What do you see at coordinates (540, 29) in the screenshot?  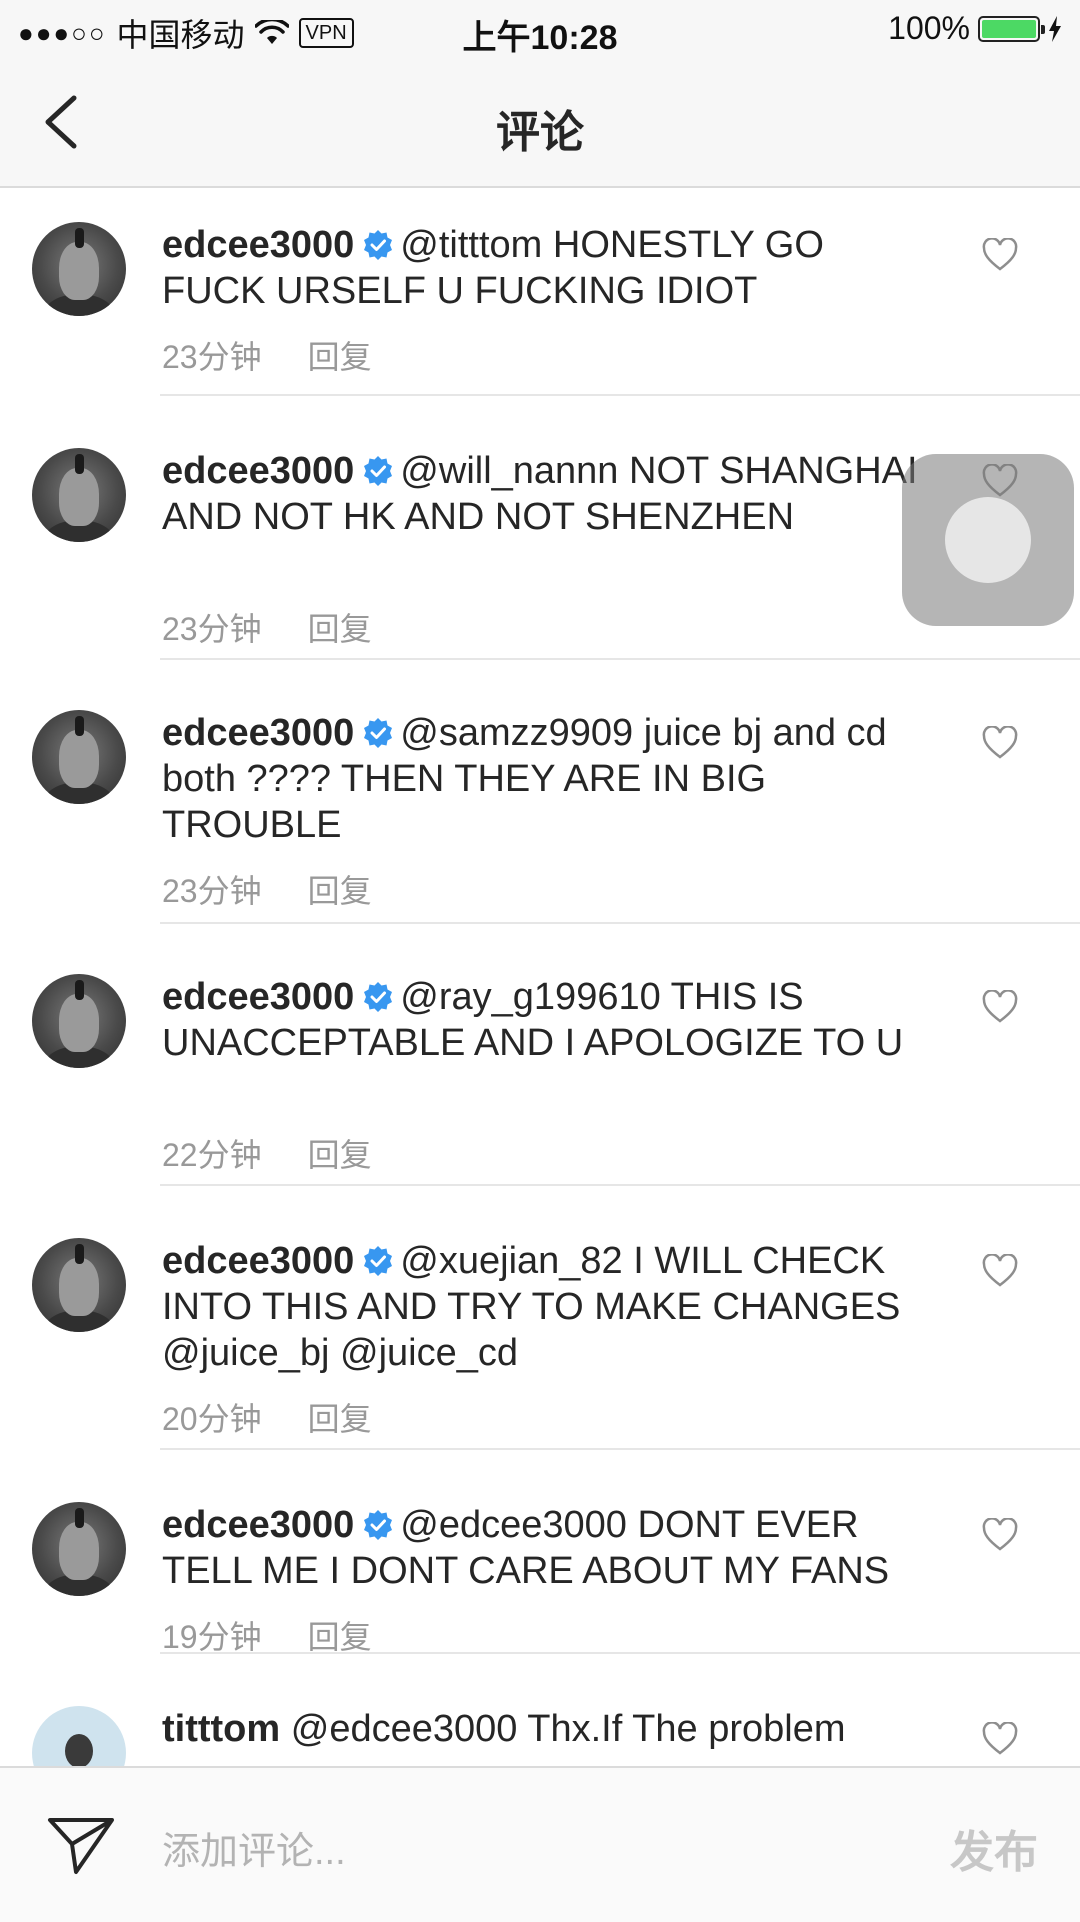 I see `status-bar: ●●●○○ 中国移动 VPN 上午10:28 100%` at bounding box center [540, 29].